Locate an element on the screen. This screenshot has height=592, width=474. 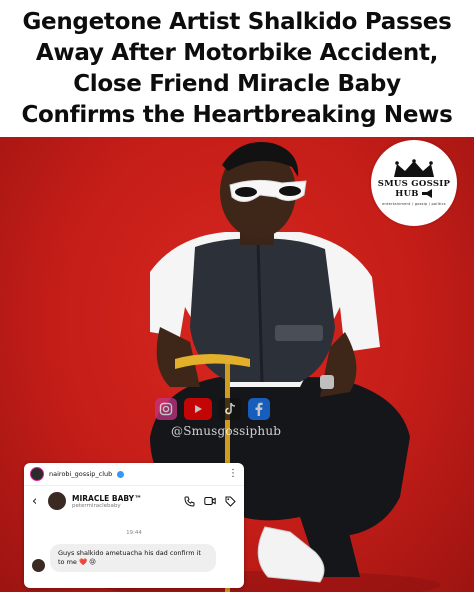
phone-icon is located at coordinates (189, 501).